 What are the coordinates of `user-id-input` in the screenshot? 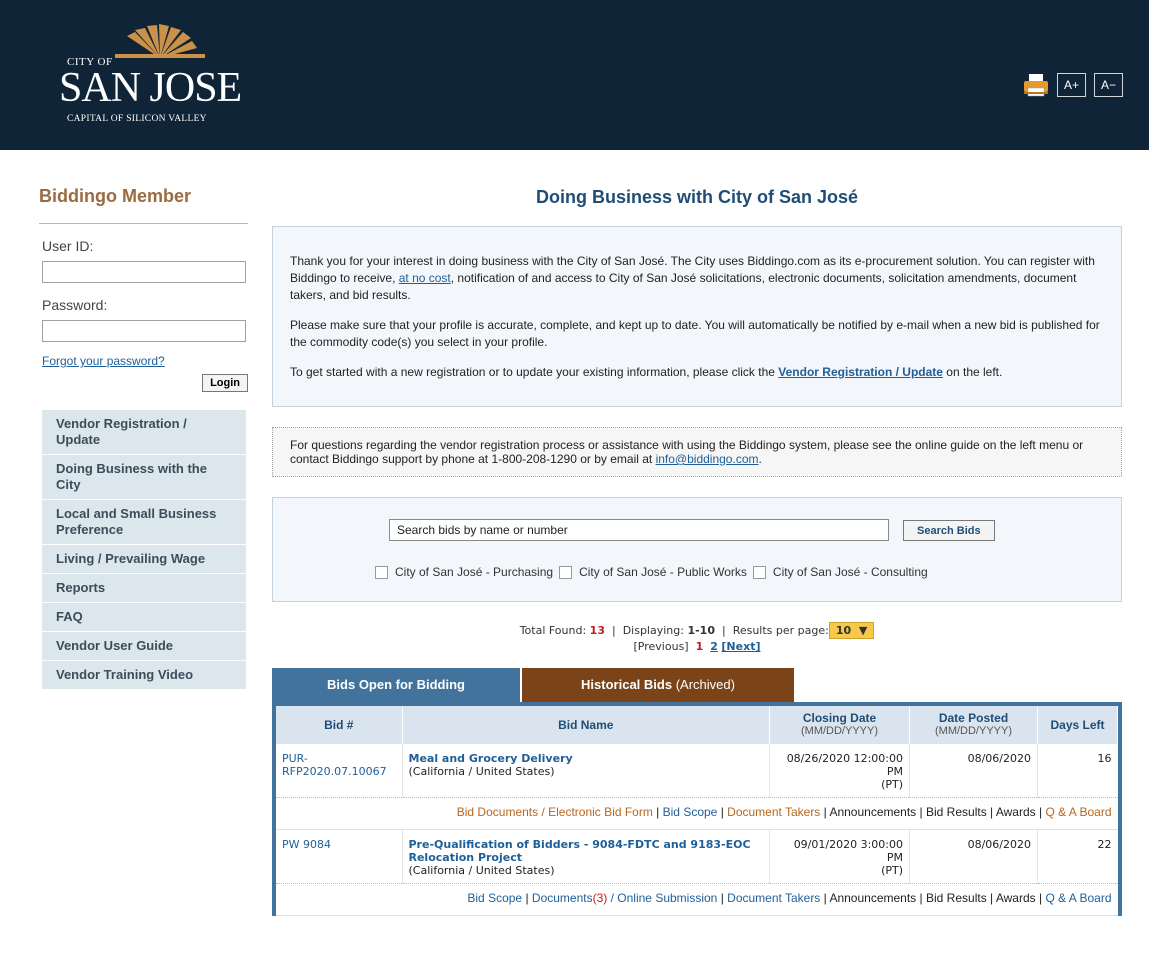 It's located at (144, 272).